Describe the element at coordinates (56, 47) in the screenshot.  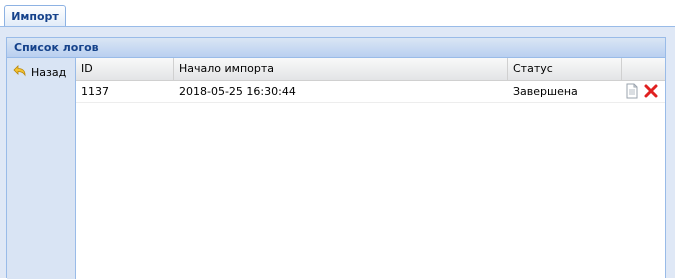
I see `panel-title: Список логов` at that location.